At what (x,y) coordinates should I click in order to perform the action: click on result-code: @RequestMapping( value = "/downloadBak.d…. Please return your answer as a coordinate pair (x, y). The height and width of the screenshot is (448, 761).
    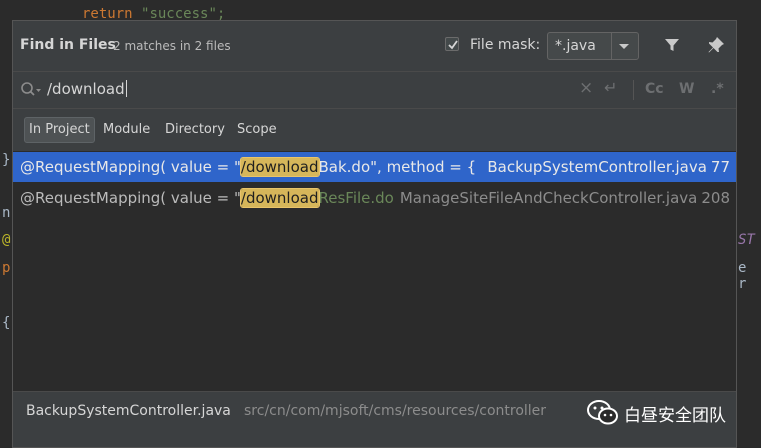
    Looking at the image, I should click on (269, 167).